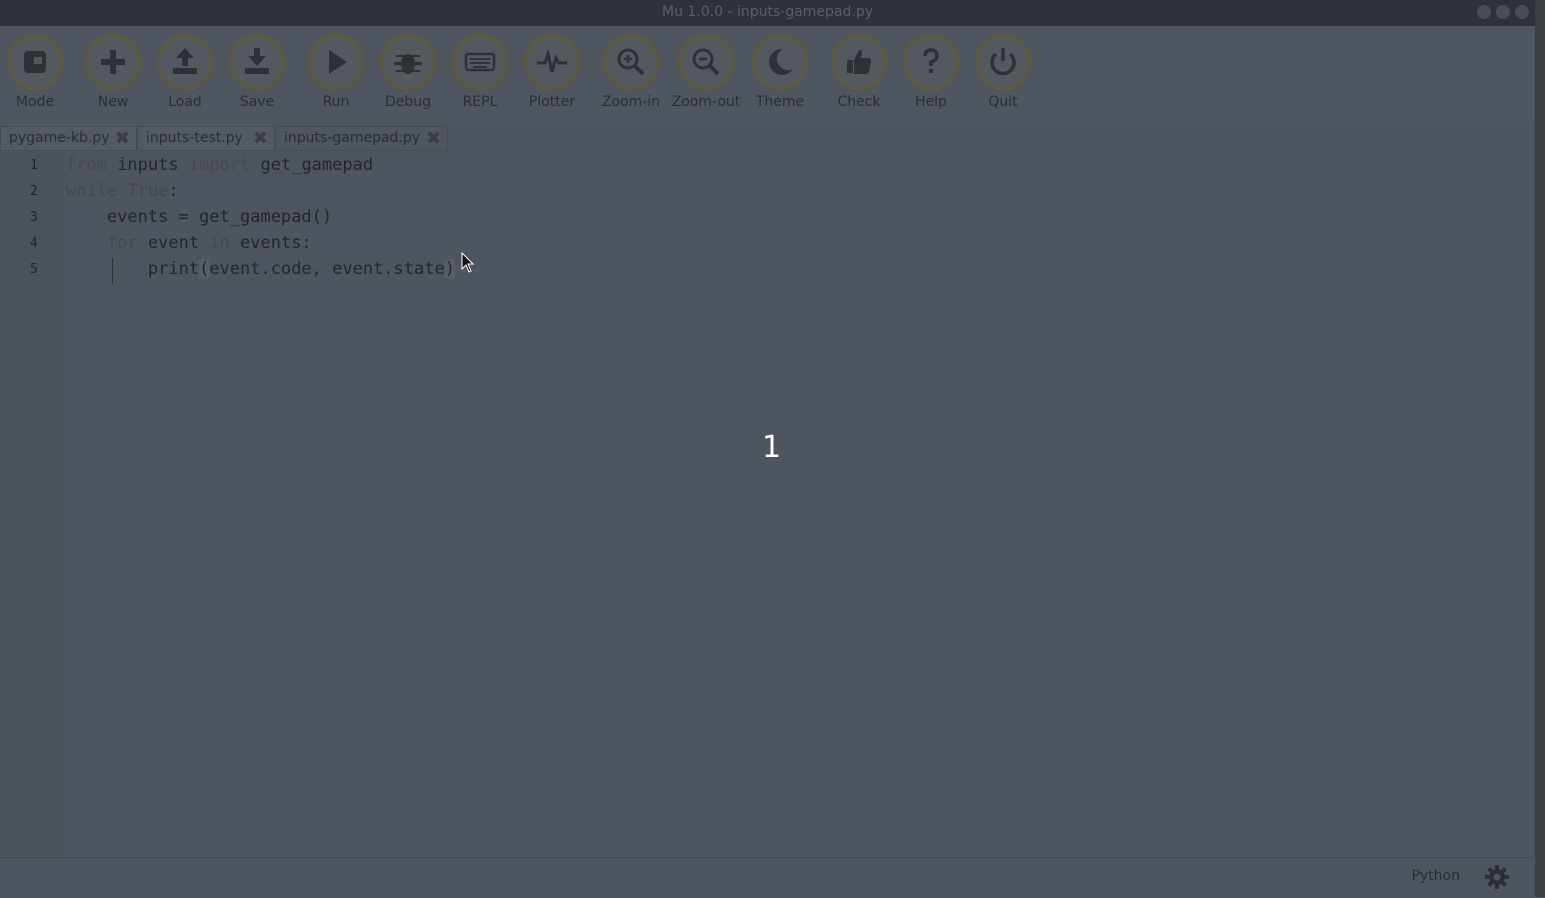 Image resolution: width=1545 pixels, height=898 pixels. Describe the element at coordinates (772, 447) in the screenshot. I see `overlay-number: 1` at that location.